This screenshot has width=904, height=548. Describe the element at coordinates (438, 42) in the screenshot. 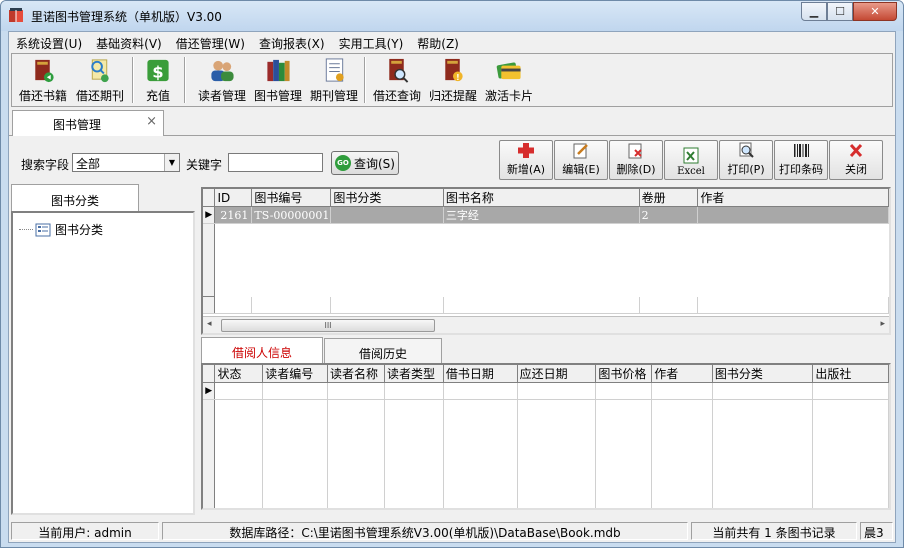

I see `menu-help: 帮助(Z)` at that location.